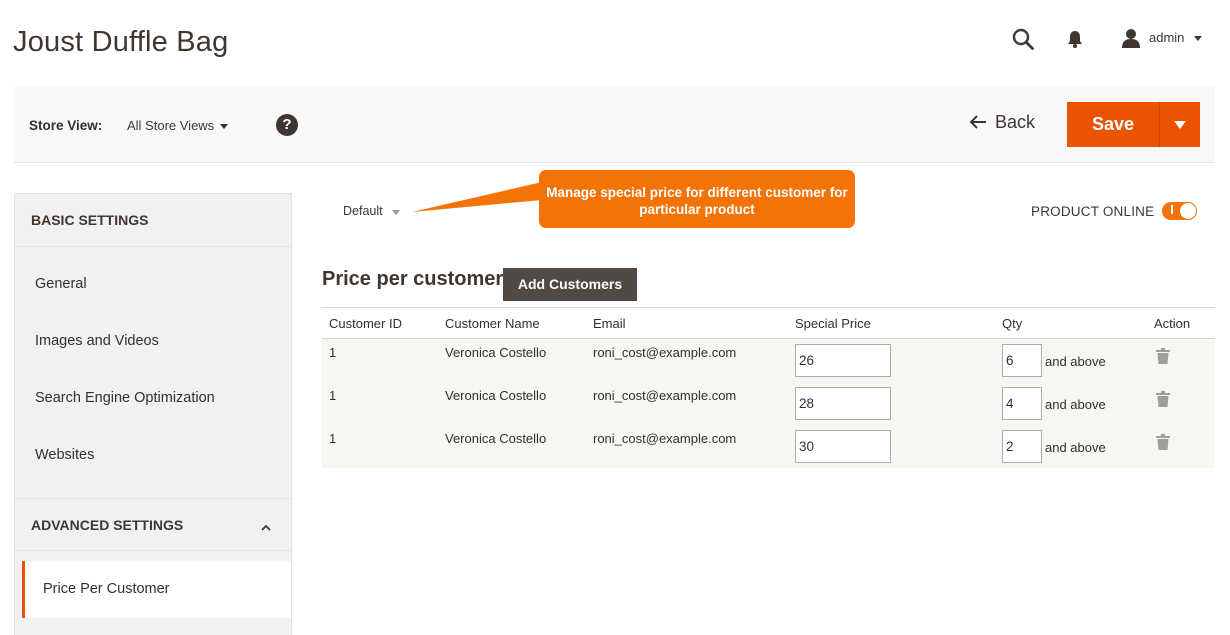 This screenshot has height=635, width=1230. I want to click on bell-icon, so click(1075, 39).